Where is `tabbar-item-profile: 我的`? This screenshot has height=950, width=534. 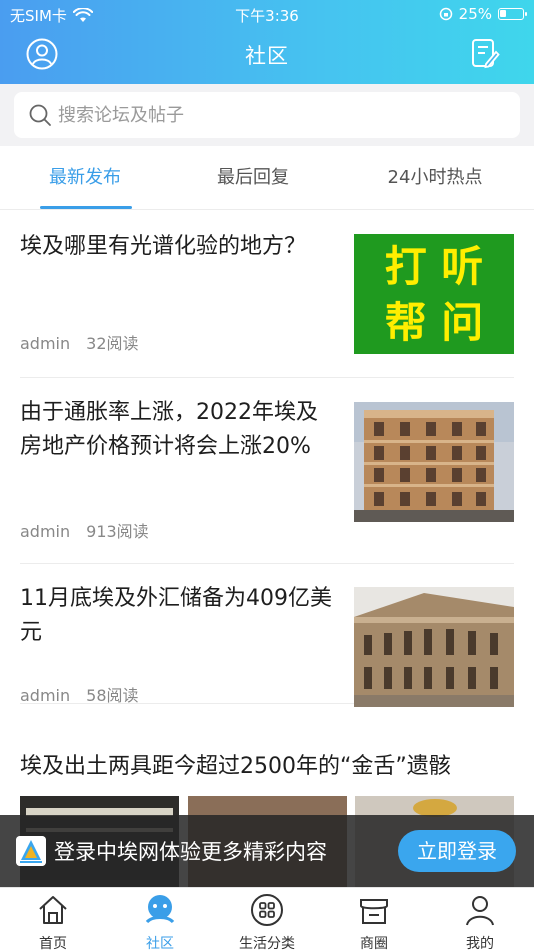
tabbar-item-profile: 我的 is located at coordinates (480, 921).